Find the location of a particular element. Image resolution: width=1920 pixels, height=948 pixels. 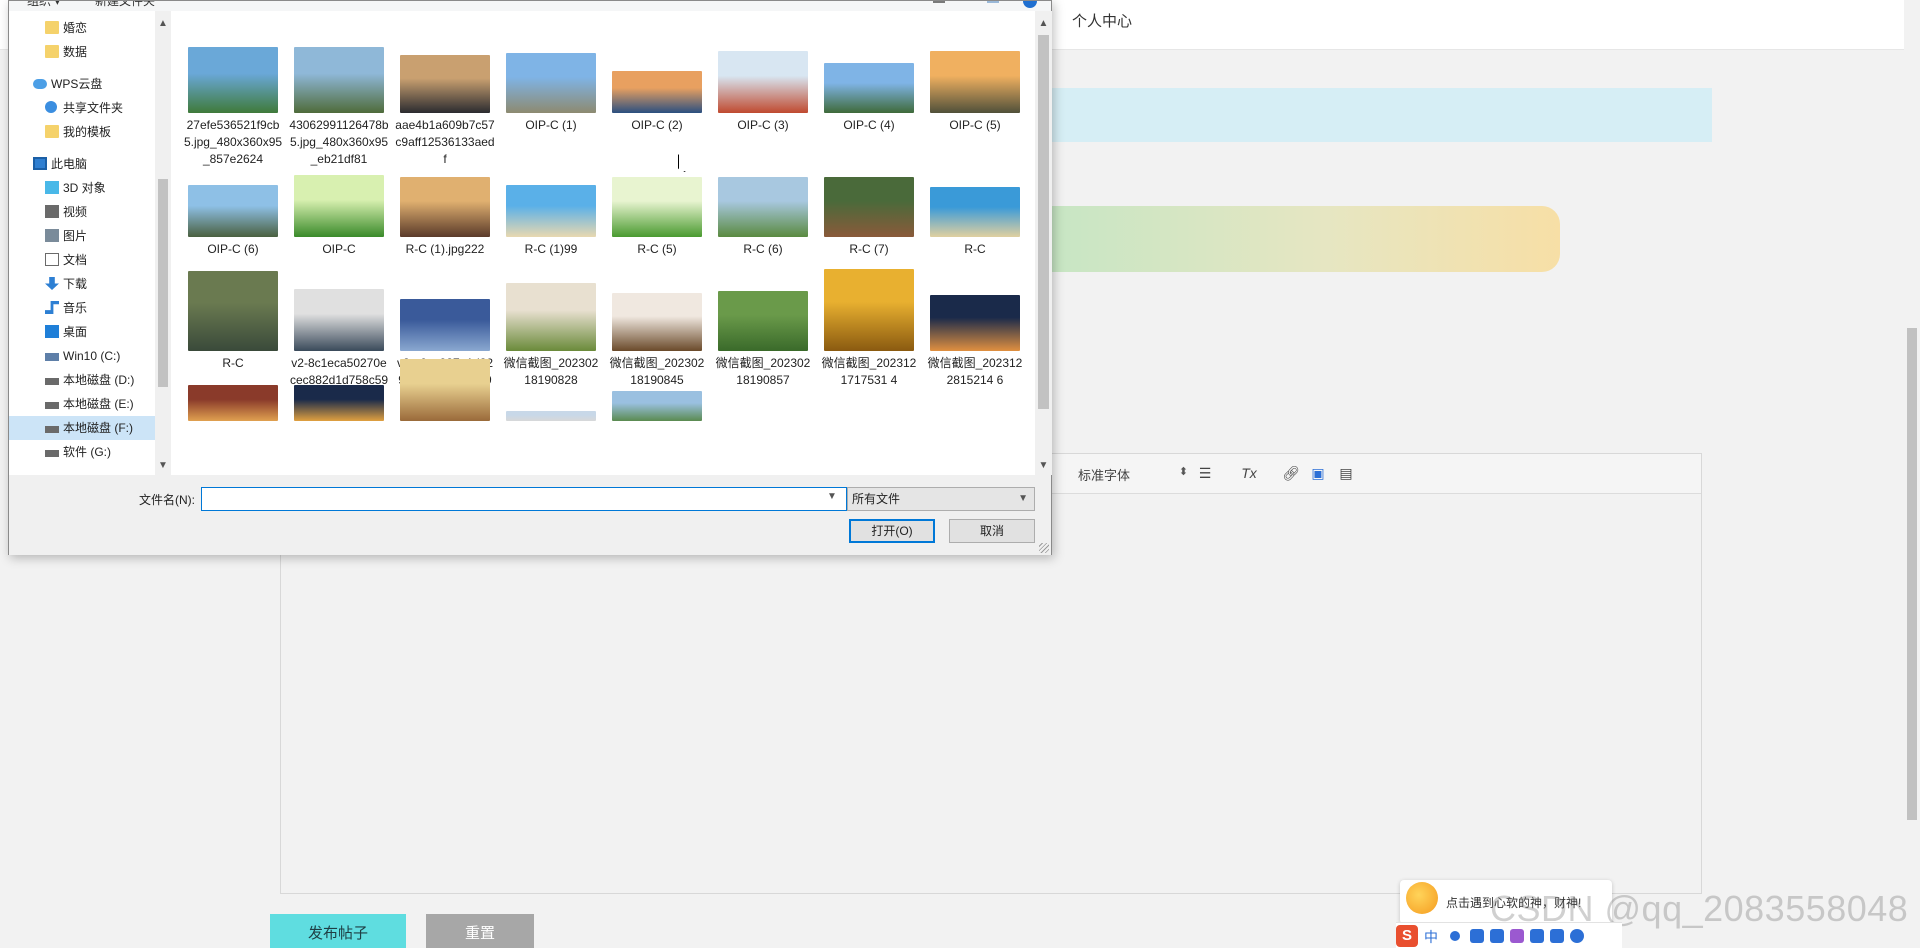

nav-item: 文档 is located at coordinates (84, 260).